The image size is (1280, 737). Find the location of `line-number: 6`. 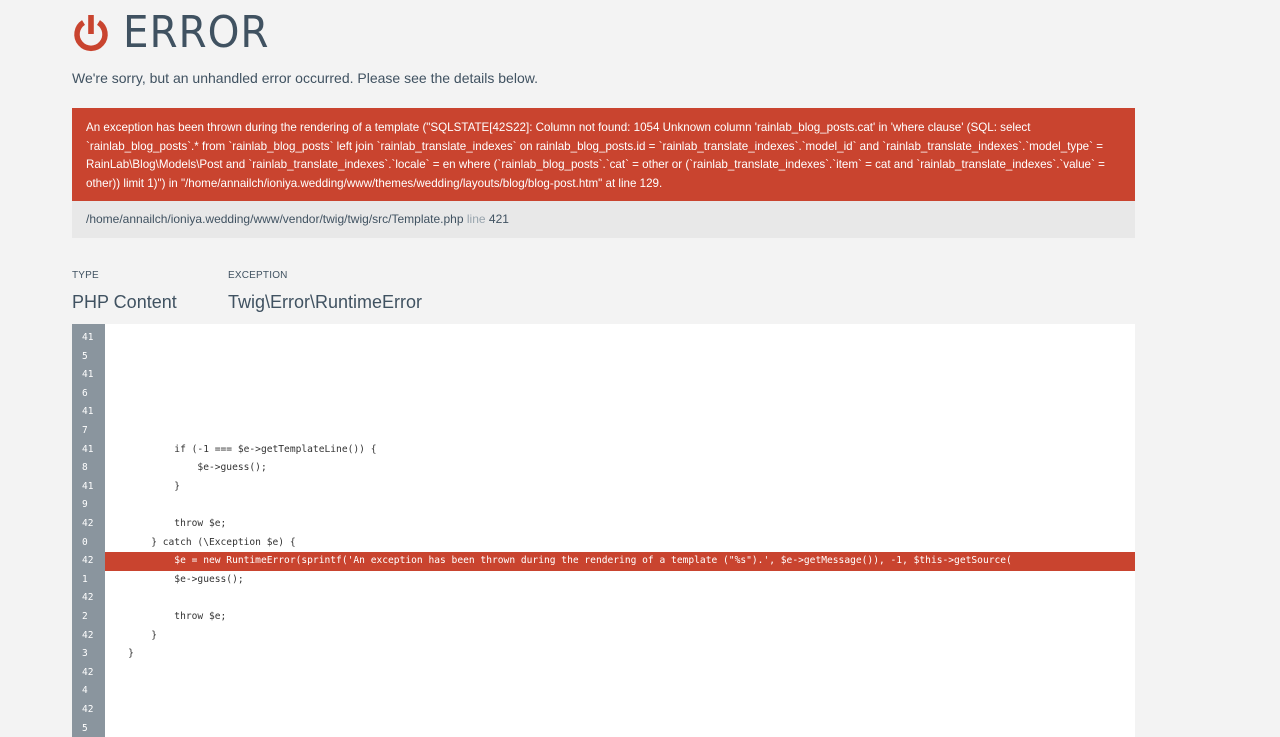

line-number: 6 is located at coordinates (85, 393).